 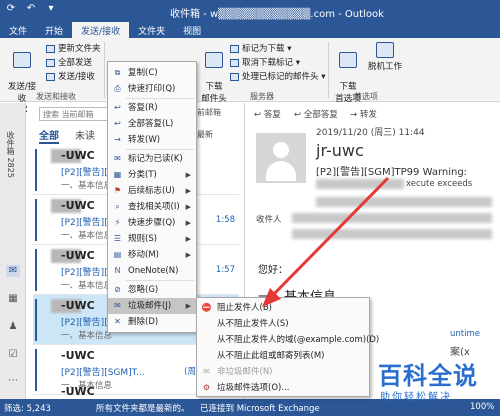 I want to click on submenu-item-block-sender: ⛔ 阻止发件人(B), so click(x=283, y=308).